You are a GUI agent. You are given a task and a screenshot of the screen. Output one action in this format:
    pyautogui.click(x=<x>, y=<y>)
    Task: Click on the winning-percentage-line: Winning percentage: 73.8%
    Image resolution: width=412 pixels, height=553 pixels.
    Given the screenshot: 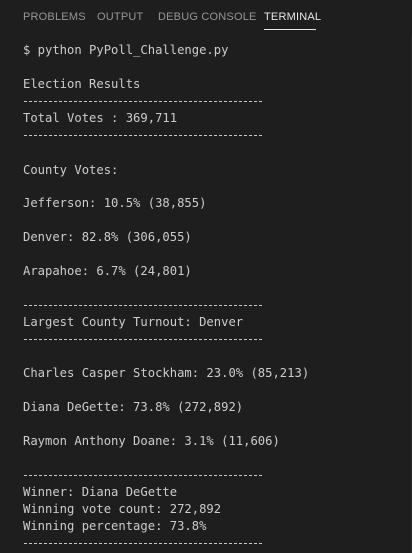 What is the action you would take?
    pyautogui.click(x=115, y=526)
    